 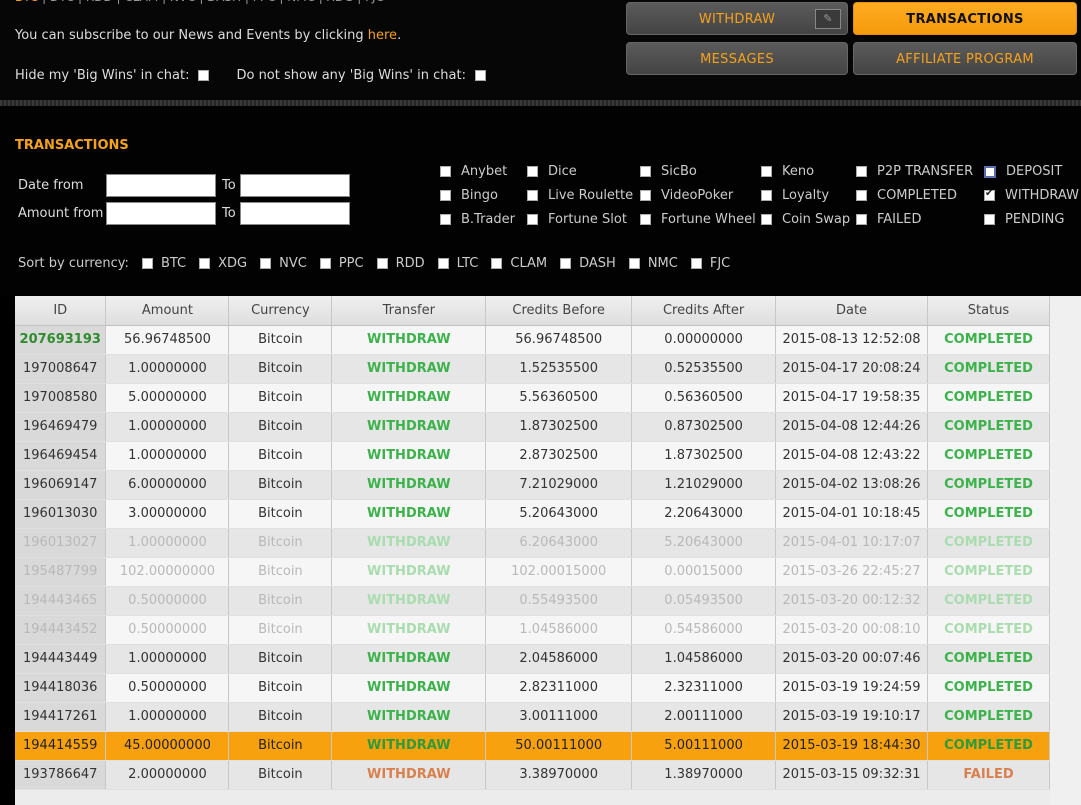 I want to click on filter-completed: COMPLETED, so click(x=906, y=195).